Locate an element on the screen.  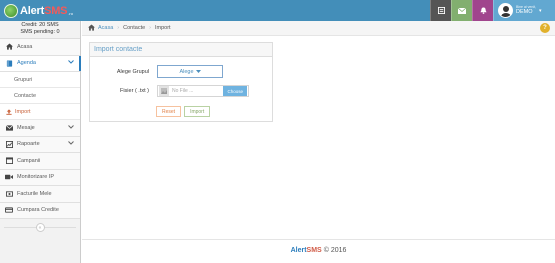
messages-button is located at coordinates (461, 10).